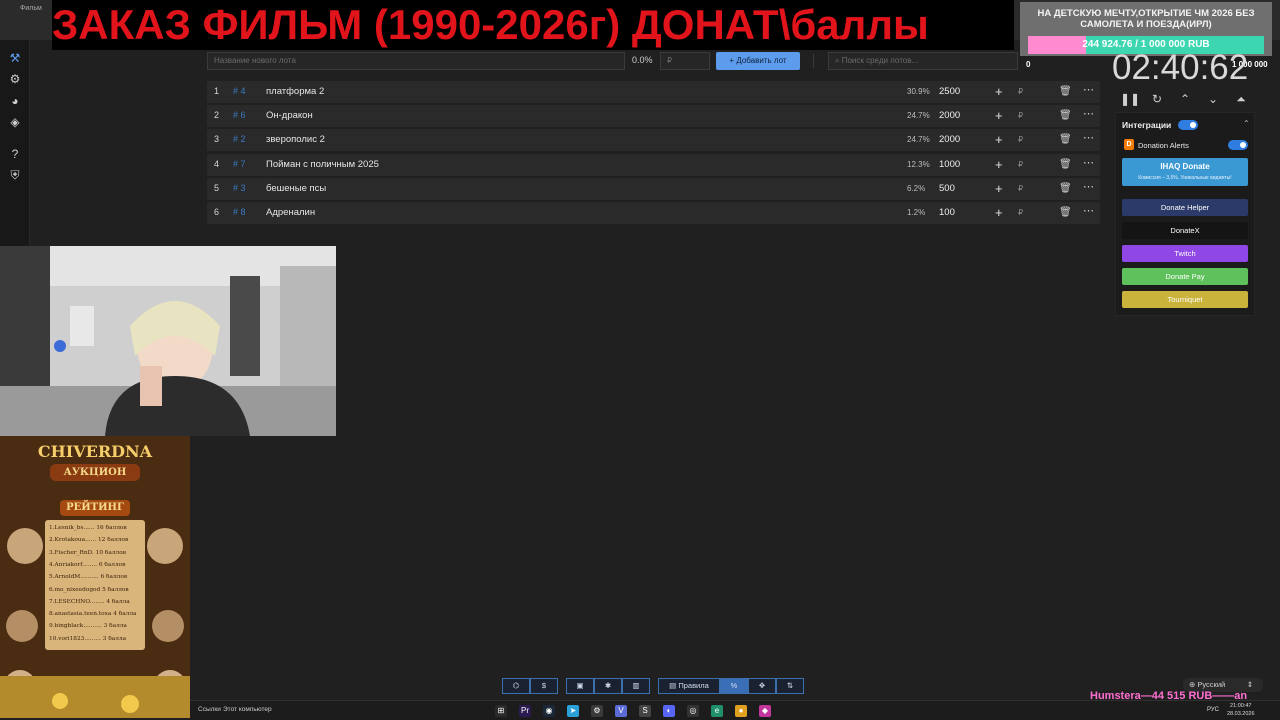  What do you see at coordinates (653, 164) in the screenshot?
I see `lot-row: 4 # 7 Пойман с поличным 2025 12.3% 1000 + ₽ 🗑 ⋯` at bounding box center [653, 164].